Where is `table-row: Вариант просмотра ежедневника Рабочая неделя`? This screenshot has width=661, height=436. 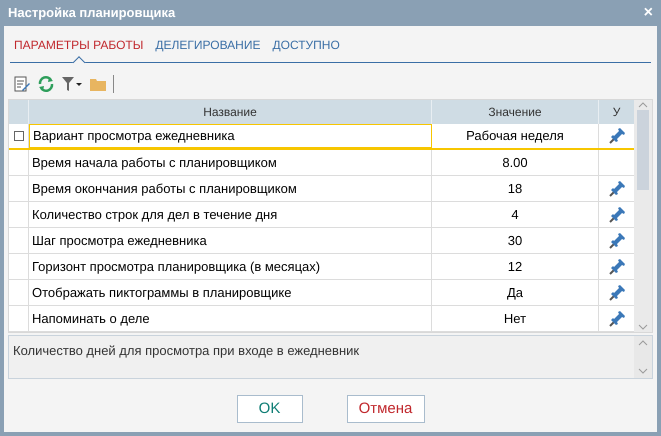 table-row: Вариант просмотра ежедневника Рабочая неделя is located at coordinates (321, 137).